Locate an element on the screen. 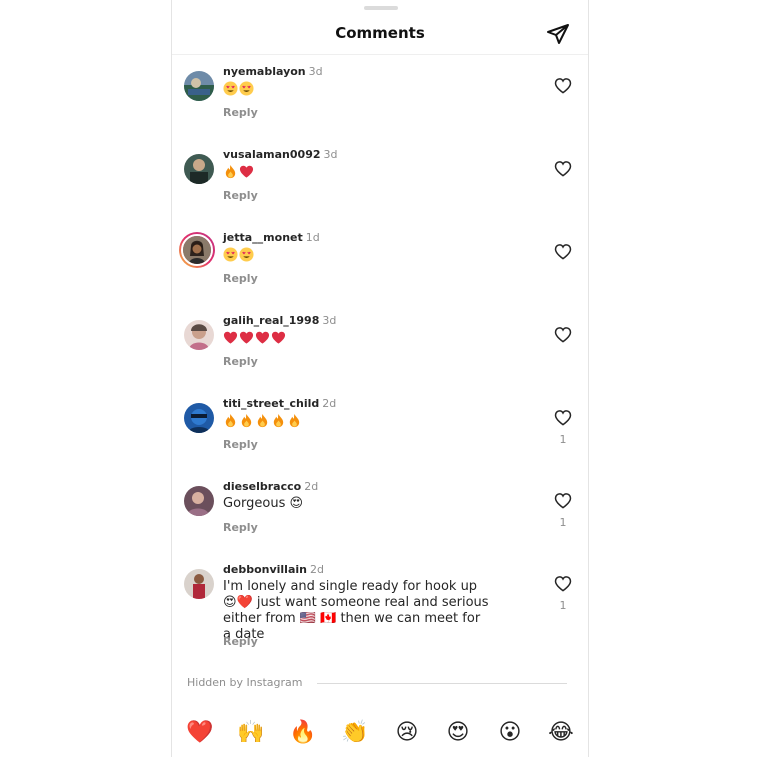 Image resolution: width=772 pixels, height=757 pixels. page-title: Comments is located at coordinates (380, 33).